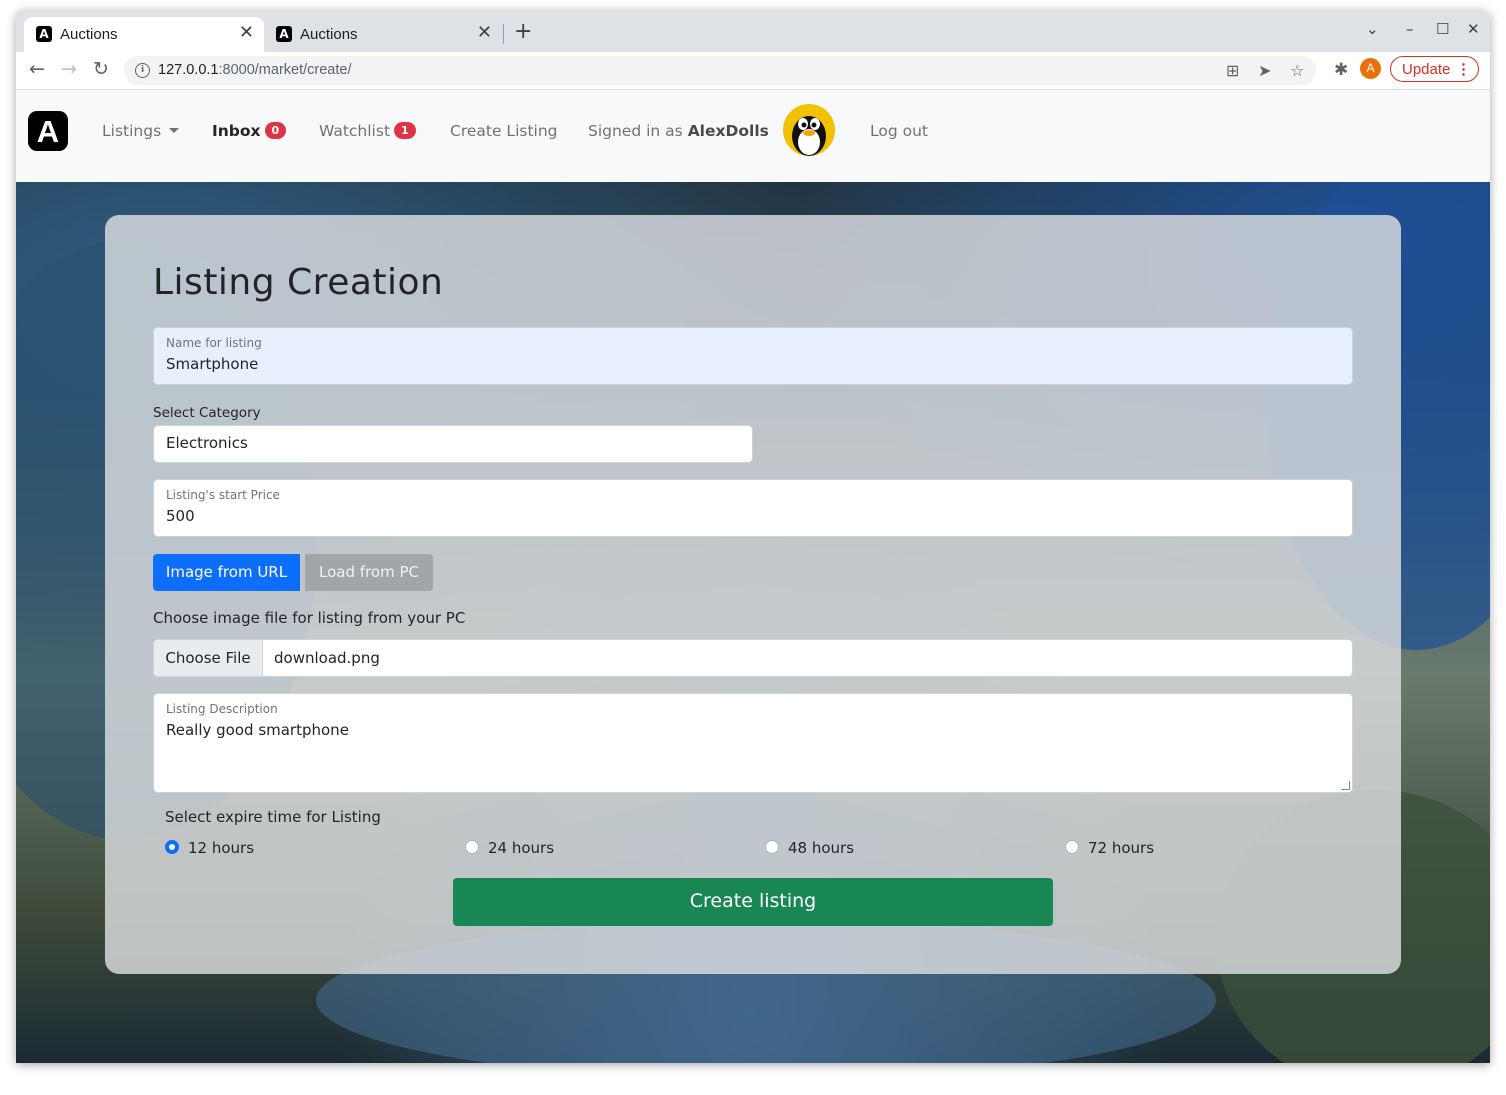  Describe the element at coordinates (753, 508) in the screenshot. I see `start-price-field: Listing's start Price 500` at that location.